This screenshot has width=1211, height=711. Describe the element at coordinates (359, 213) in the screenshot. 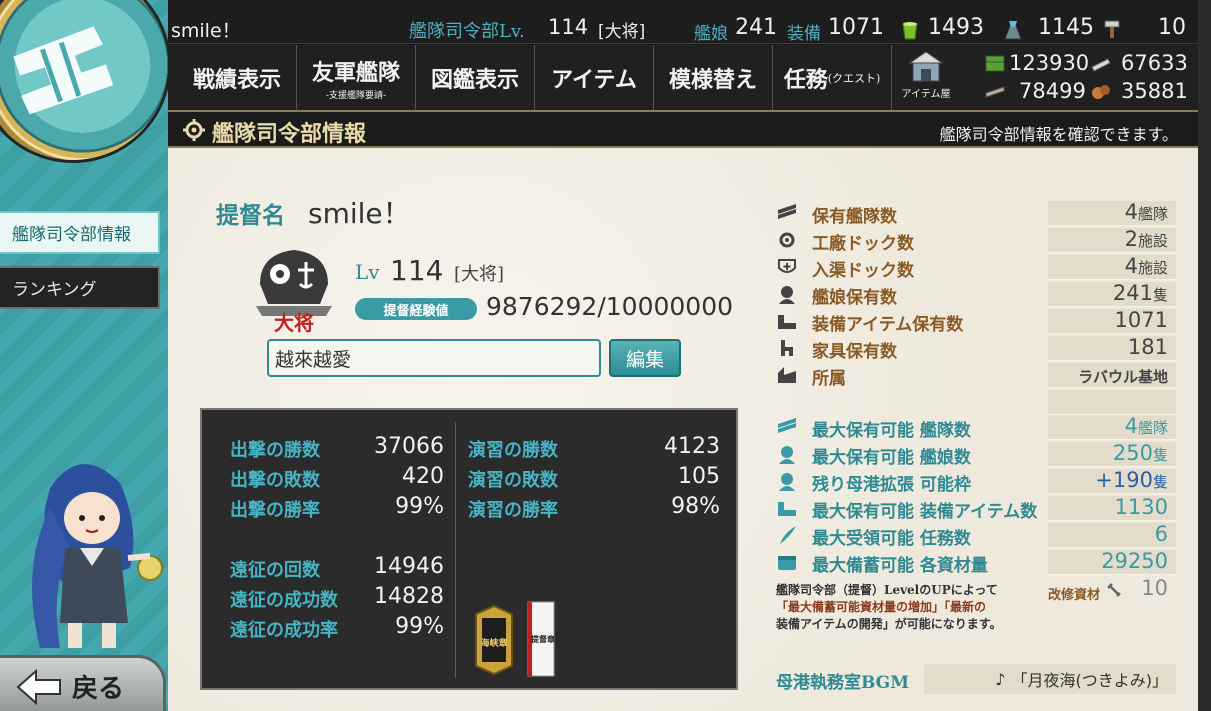

I see `admiral-name: smile！` at that location.